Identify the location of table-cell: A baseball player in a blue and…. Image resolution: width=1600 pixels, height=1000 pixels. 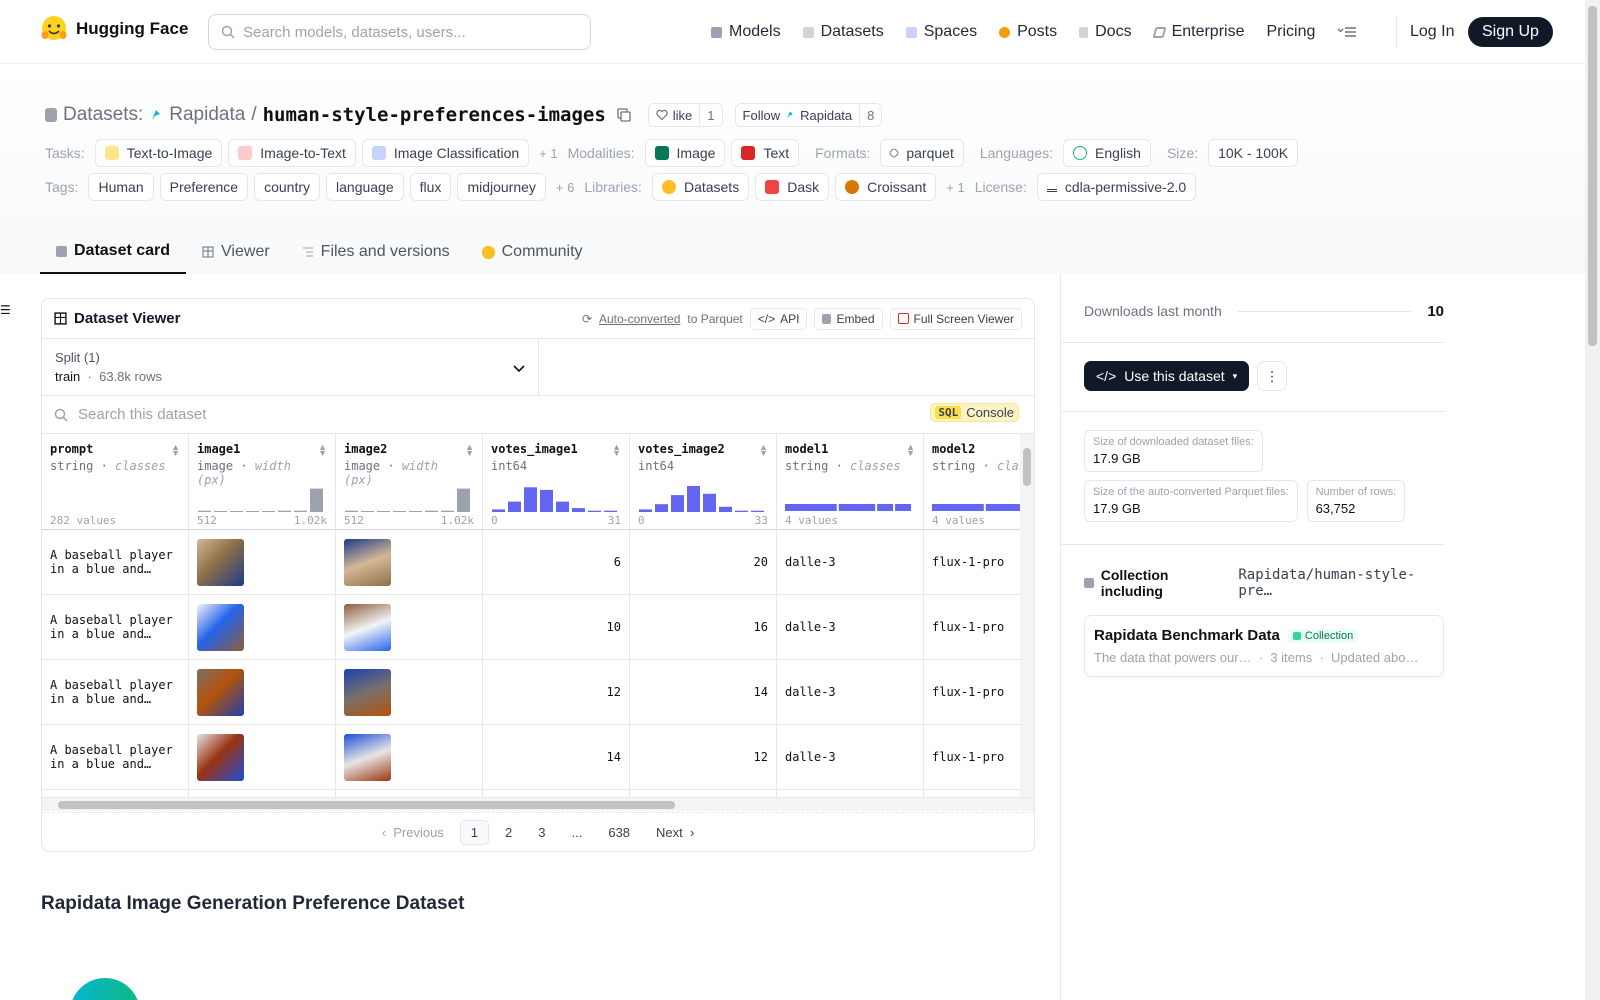
(115, 627).